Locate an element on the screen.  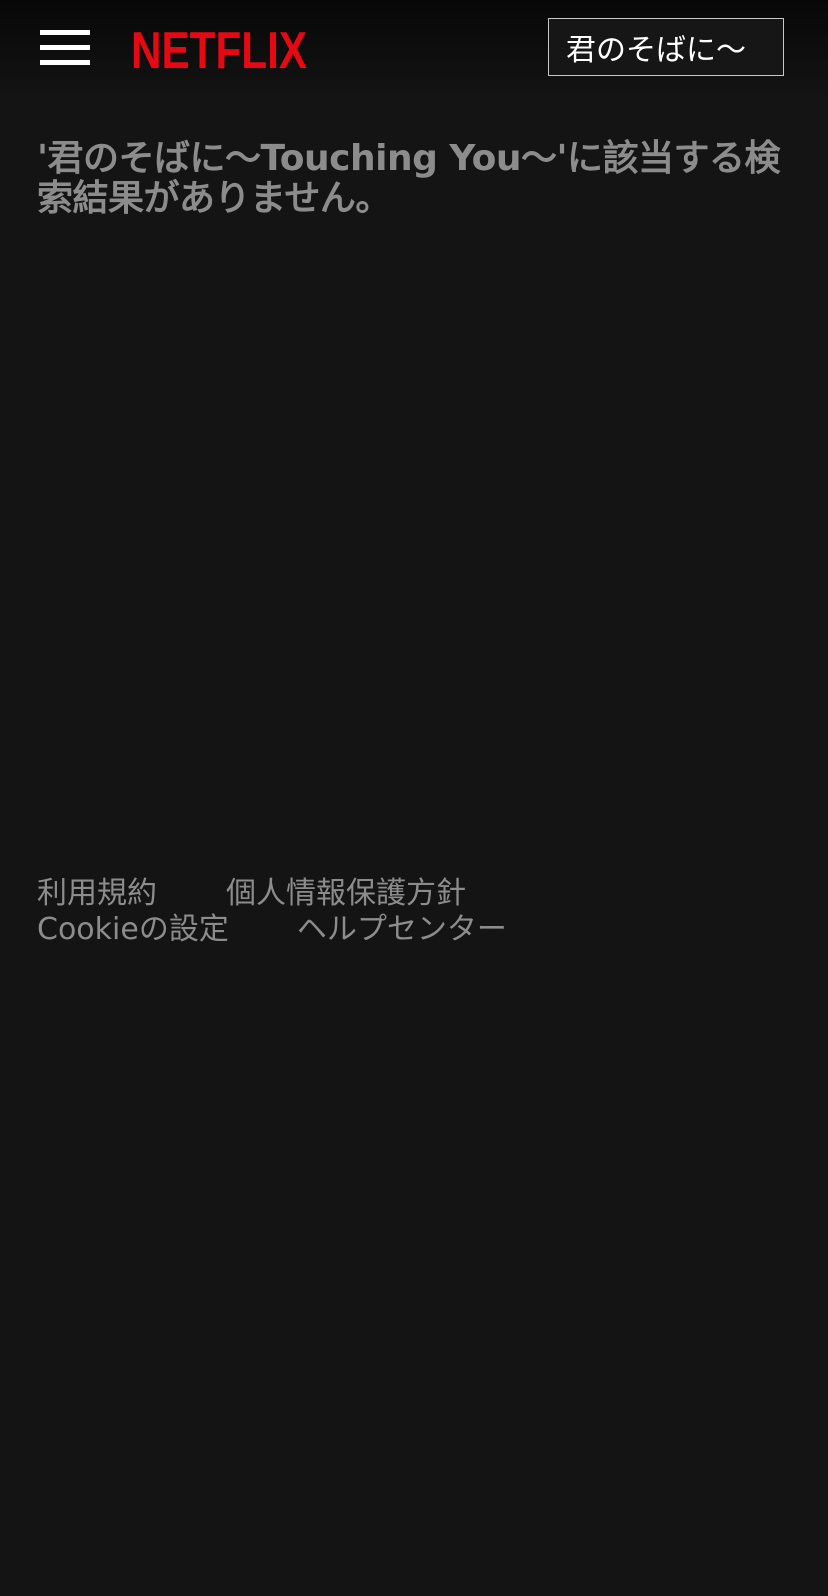
no-results-message: '君のそばに〜Touching You〜'に該当する検索結果がありません。 is located at coordinates (409, 178).